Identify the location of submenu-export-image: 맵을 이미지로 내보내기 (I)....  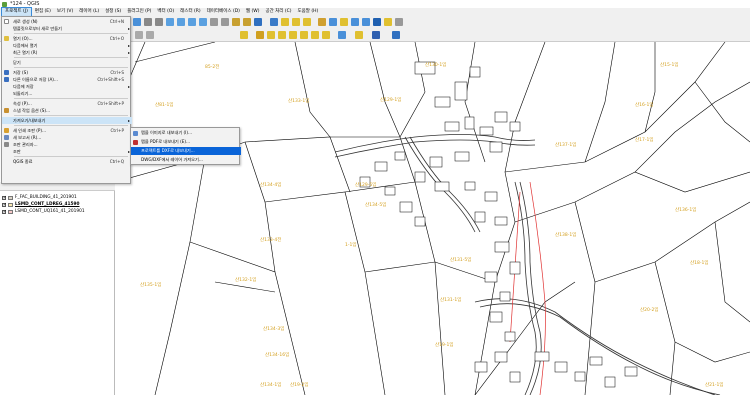
(186, 133).